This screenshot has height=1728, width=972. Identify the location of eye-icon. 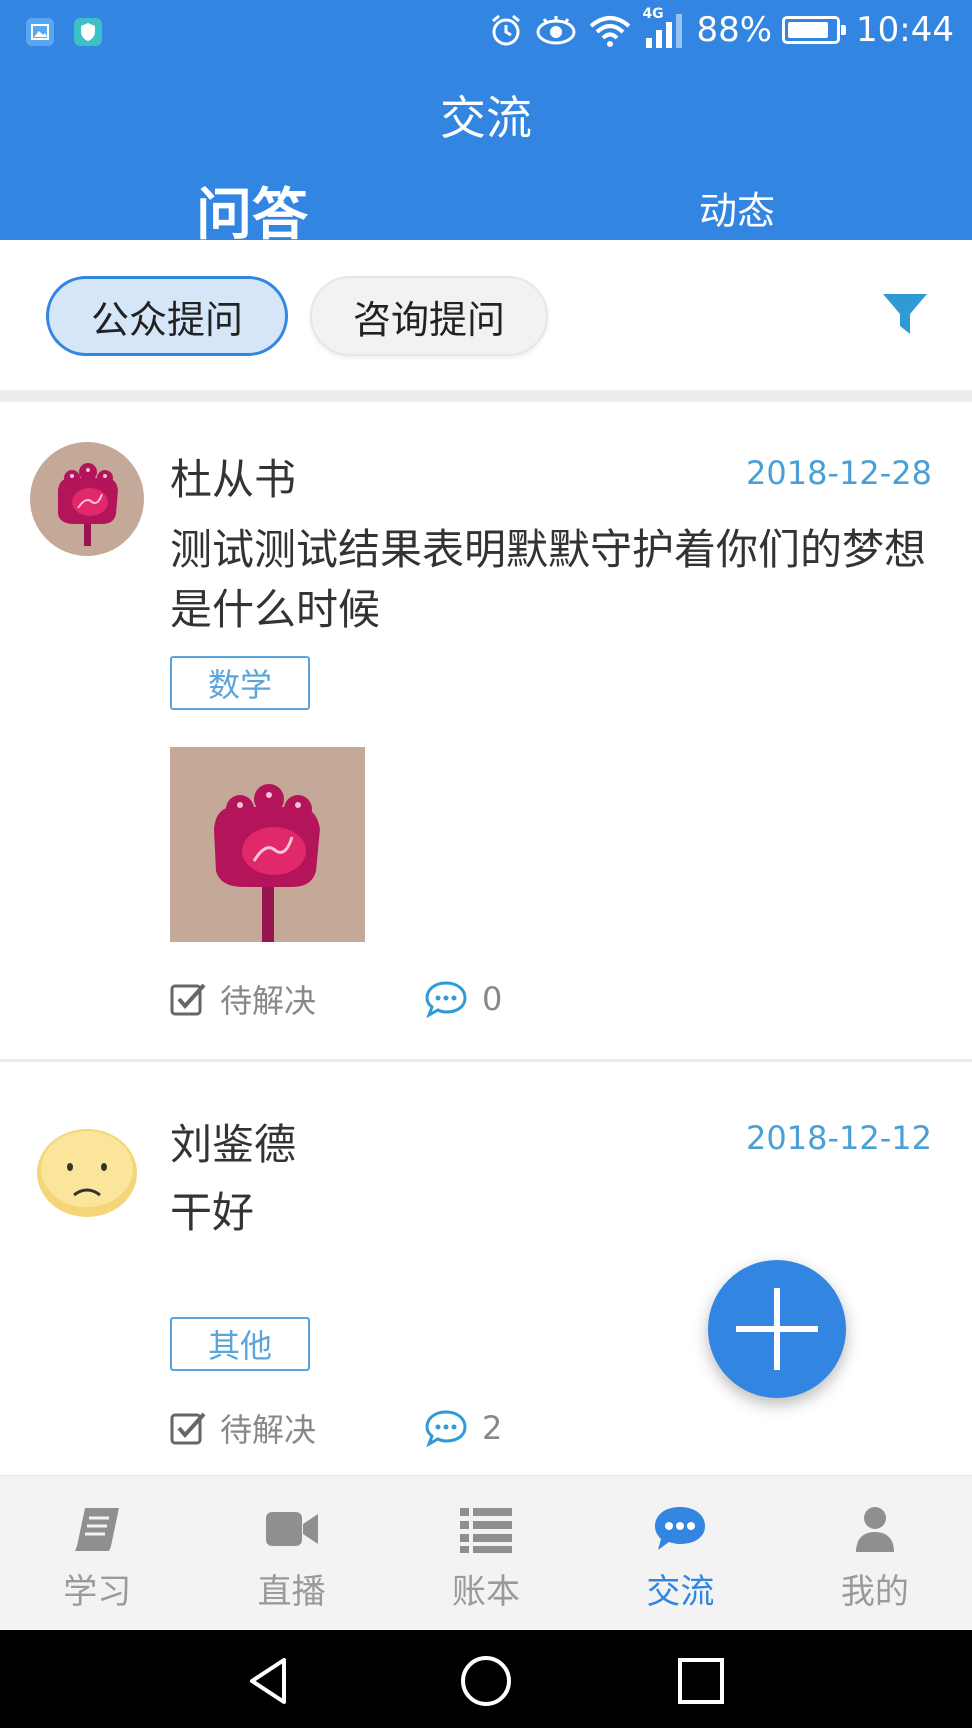
(556, 30).